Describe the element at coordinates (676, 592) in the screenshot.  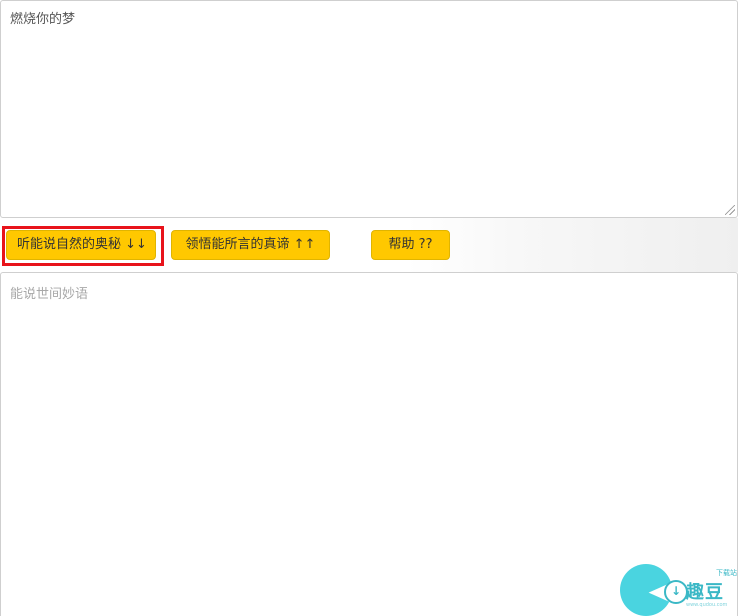
I see `download-arrow-icon: ↓` at that location.